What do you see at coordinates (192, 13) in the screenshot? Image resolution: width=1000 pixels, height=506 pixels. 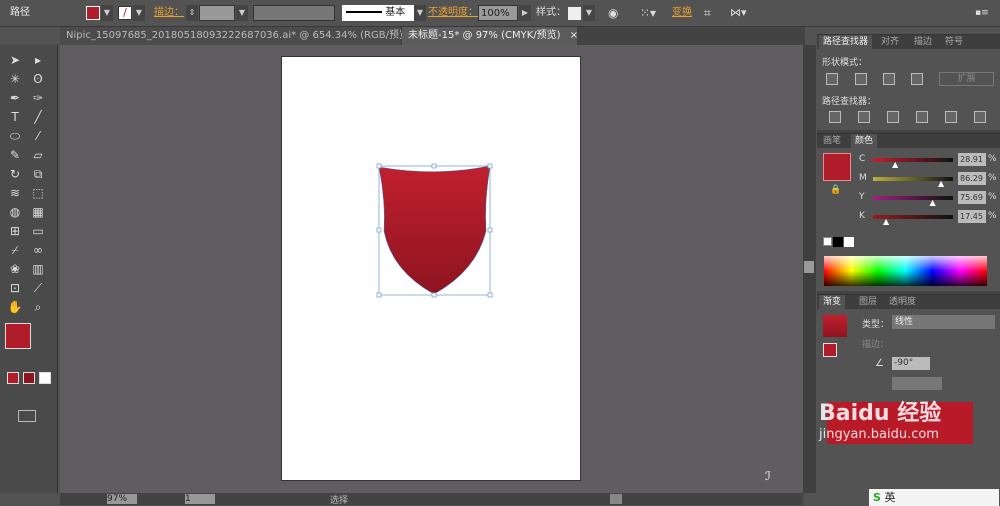 I see `stroke-weight-stepper: ⇕` at bounding box center [192, 13].